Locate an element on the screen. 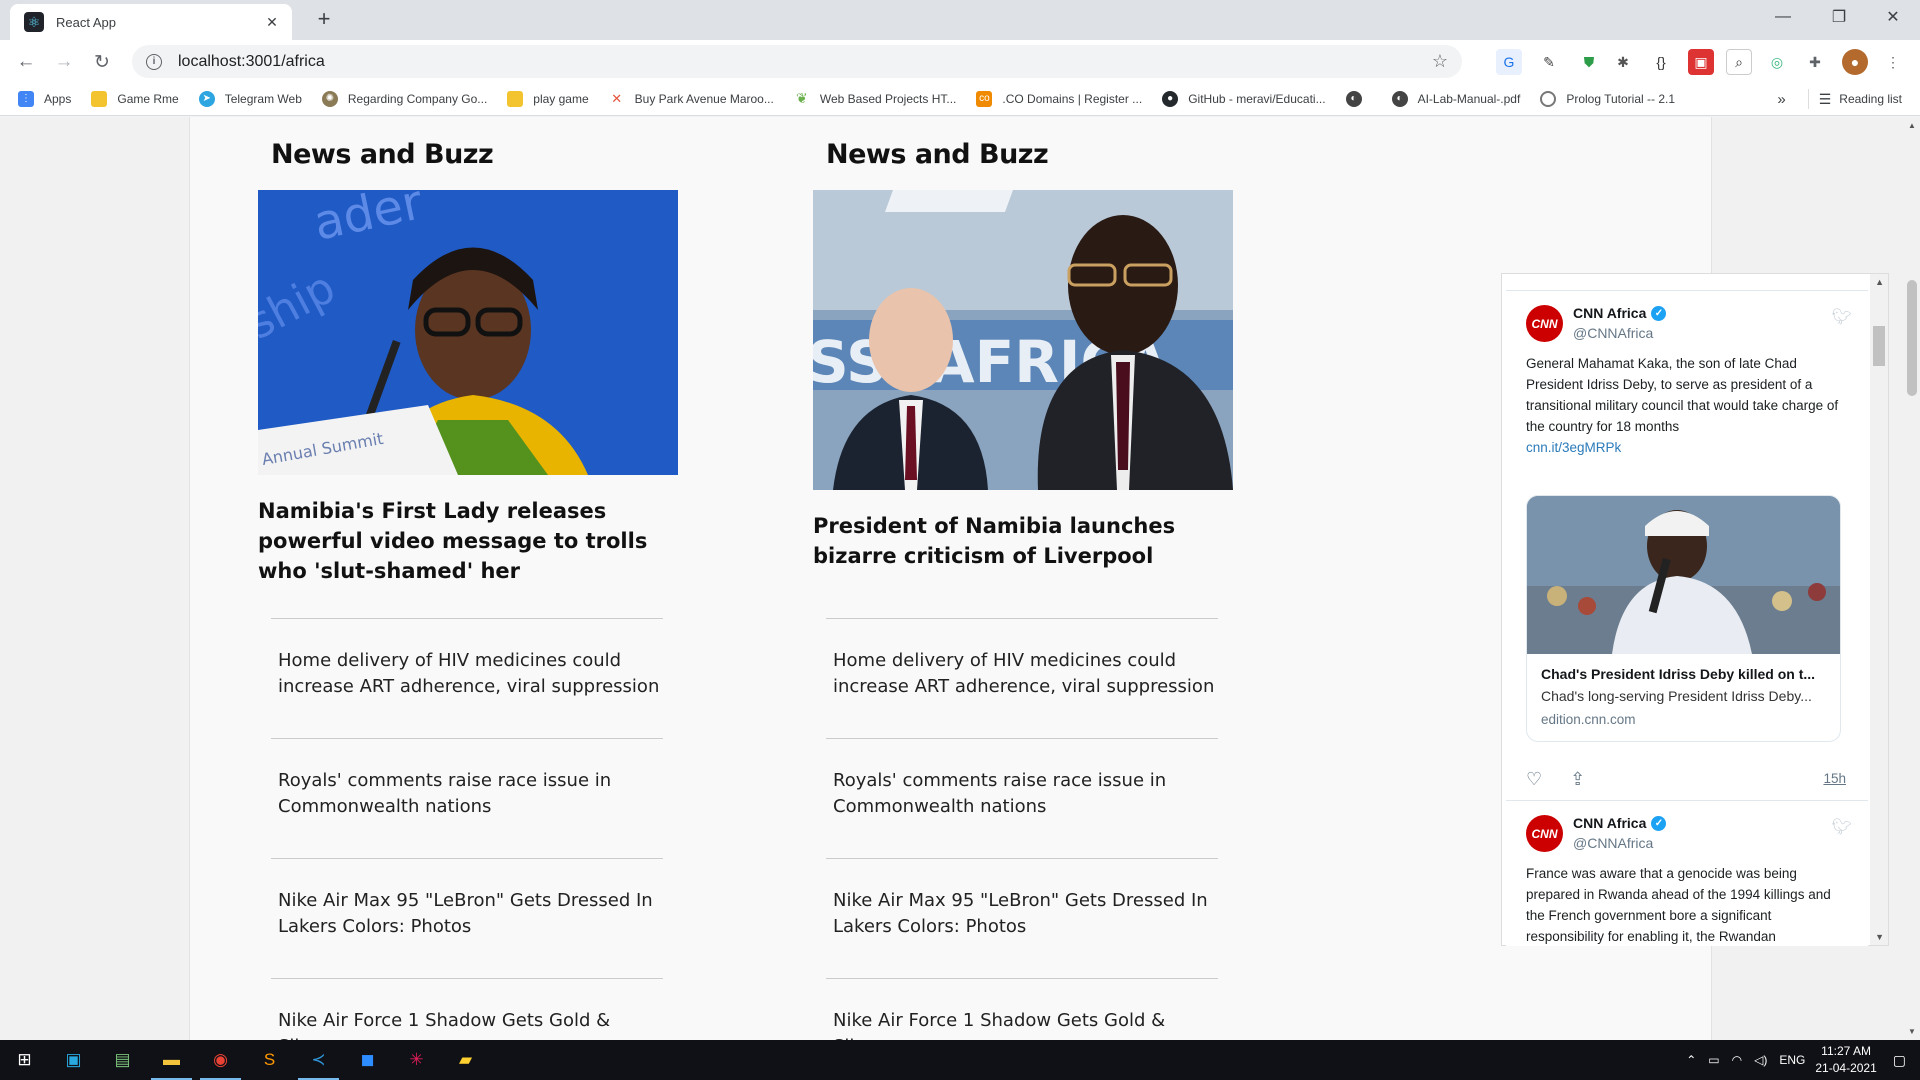  shield-extension-icon: ⛊ is located at coordinates (1589, 62).